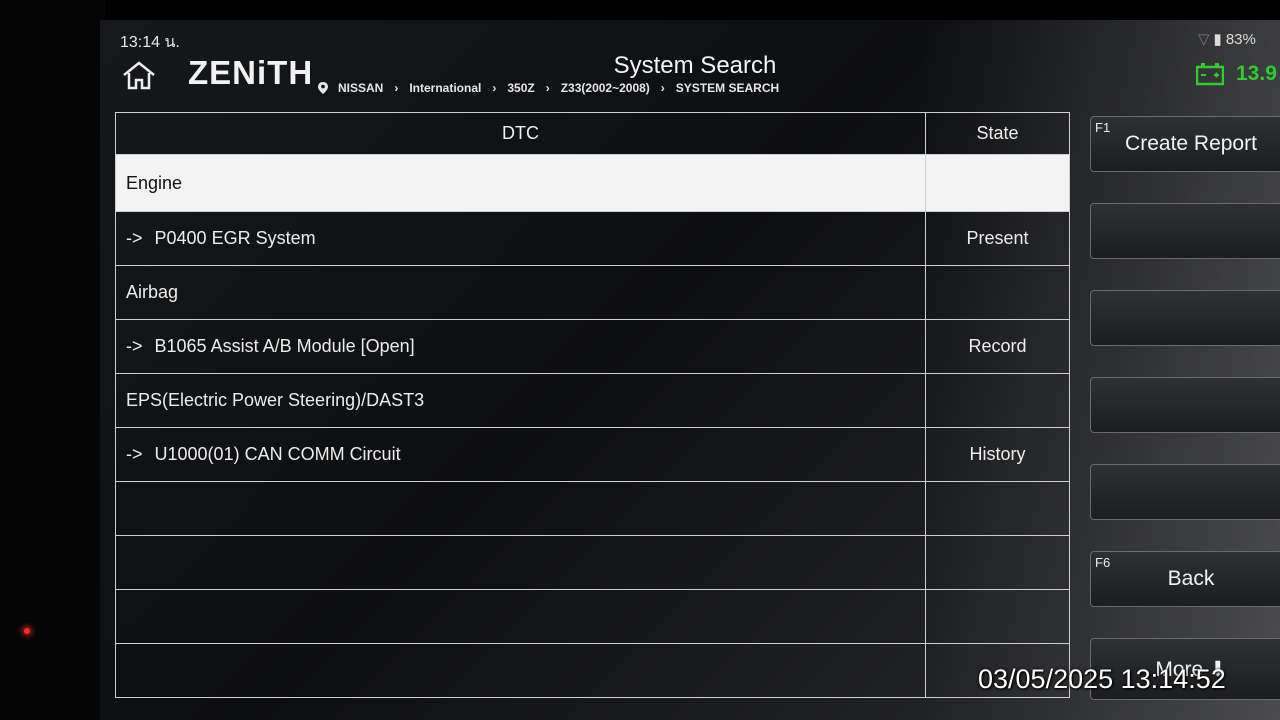 This screenshot has height=720, width=1280. I want to click on function-key-f3-button, so click(1185, 318).